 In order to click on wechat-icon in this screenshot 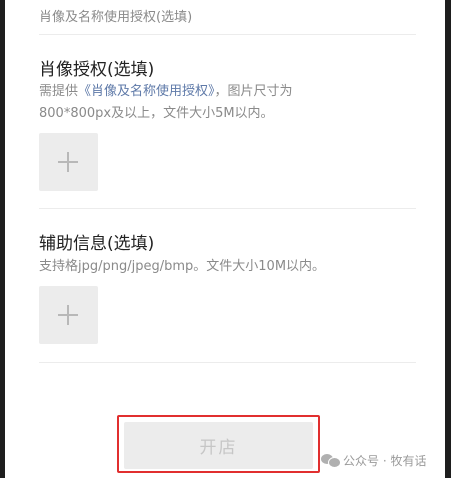, I will do `click(331, 460)`.